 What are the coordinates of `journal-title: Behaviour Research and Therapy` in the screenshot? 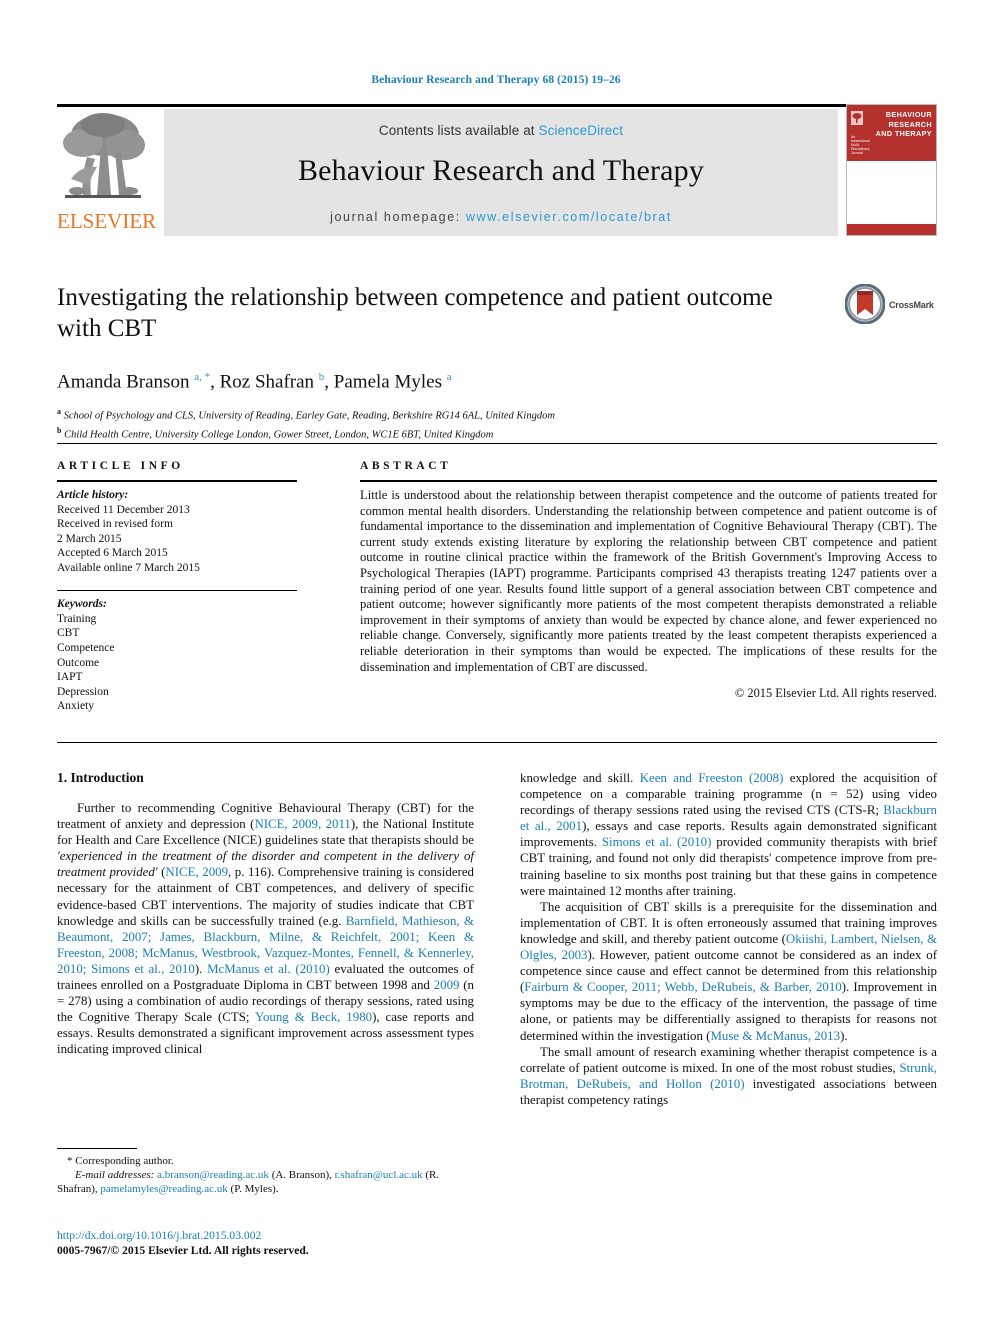 It's located at (501, 170).